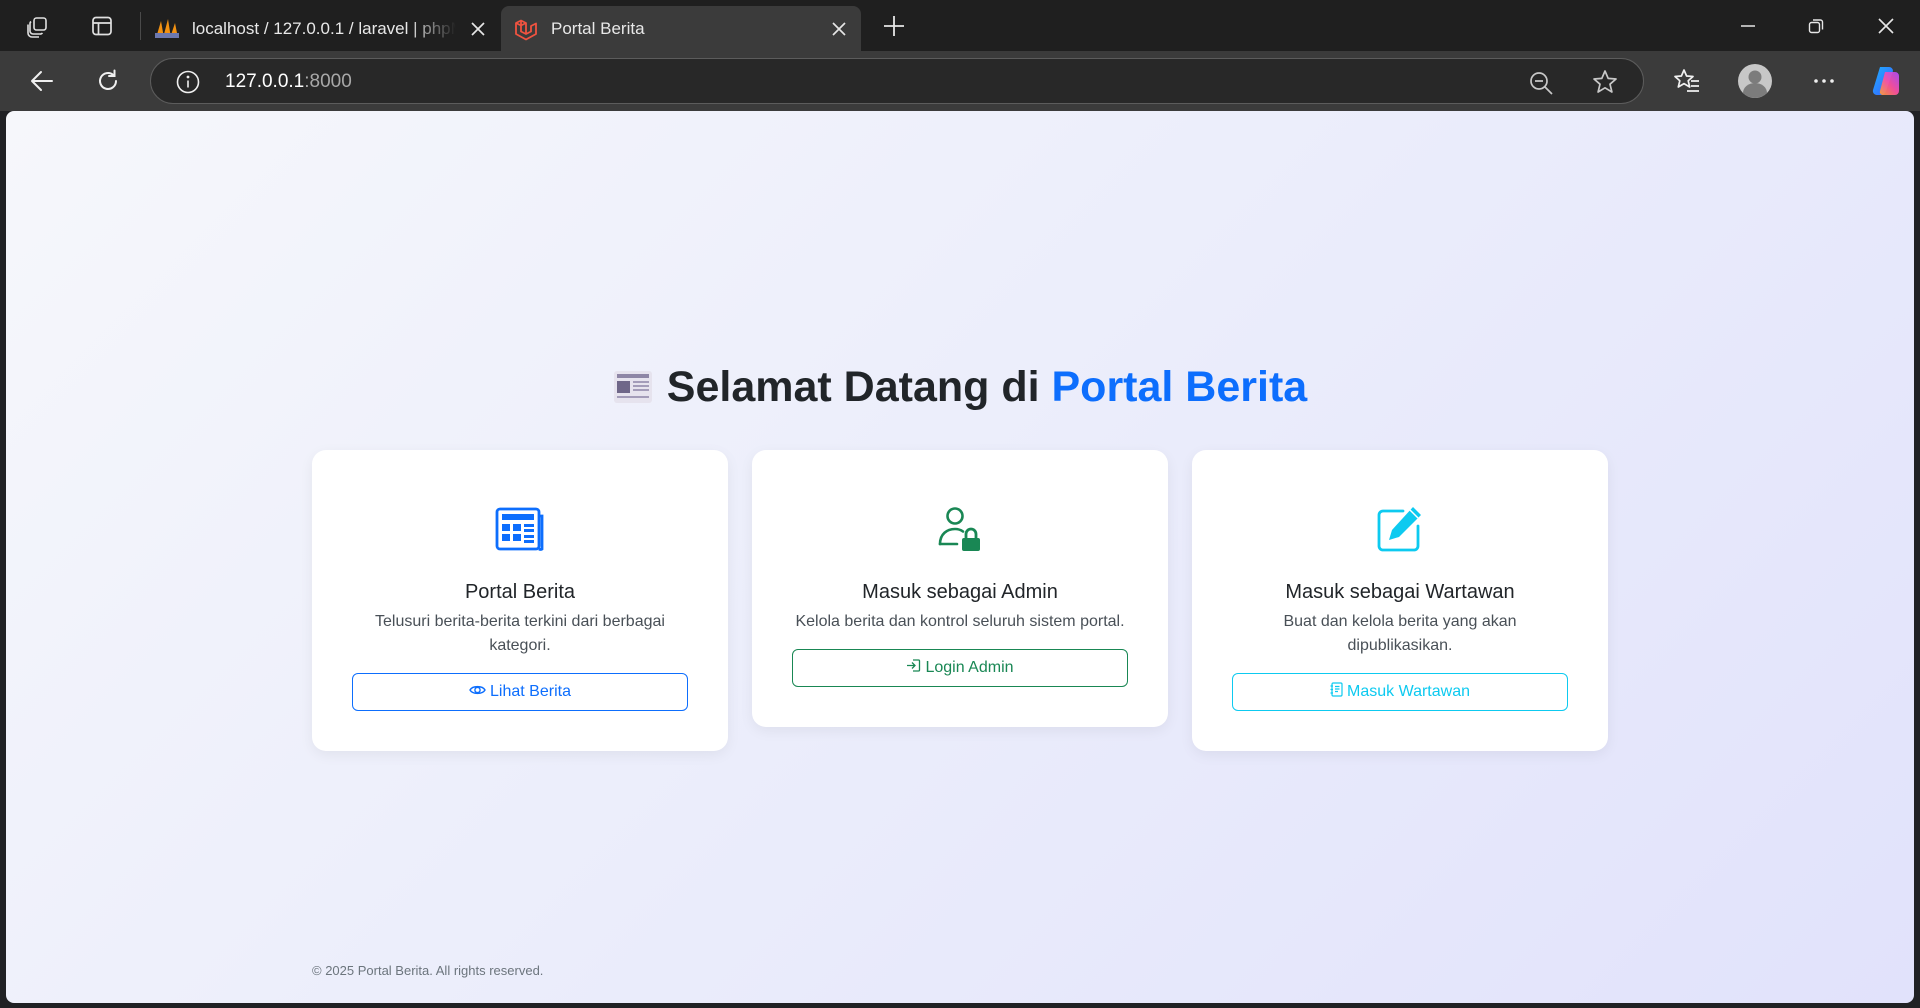  Describe the element at coordinates (1816, 25) in the screenshot. I see `restore-icon` at that location.